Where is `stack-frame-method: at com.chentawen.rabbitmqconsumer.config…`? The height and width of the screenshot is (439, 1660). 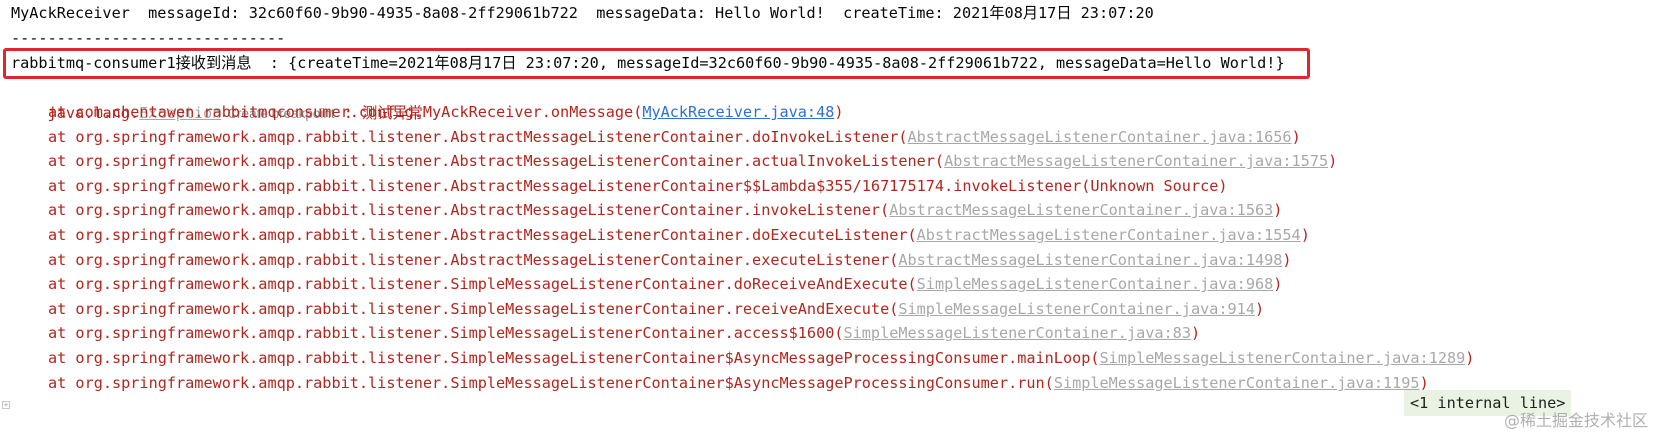
stack-frame-method: at com.chentawen.rabbitmqconsumer.config… is located at coordinates (345, 112).